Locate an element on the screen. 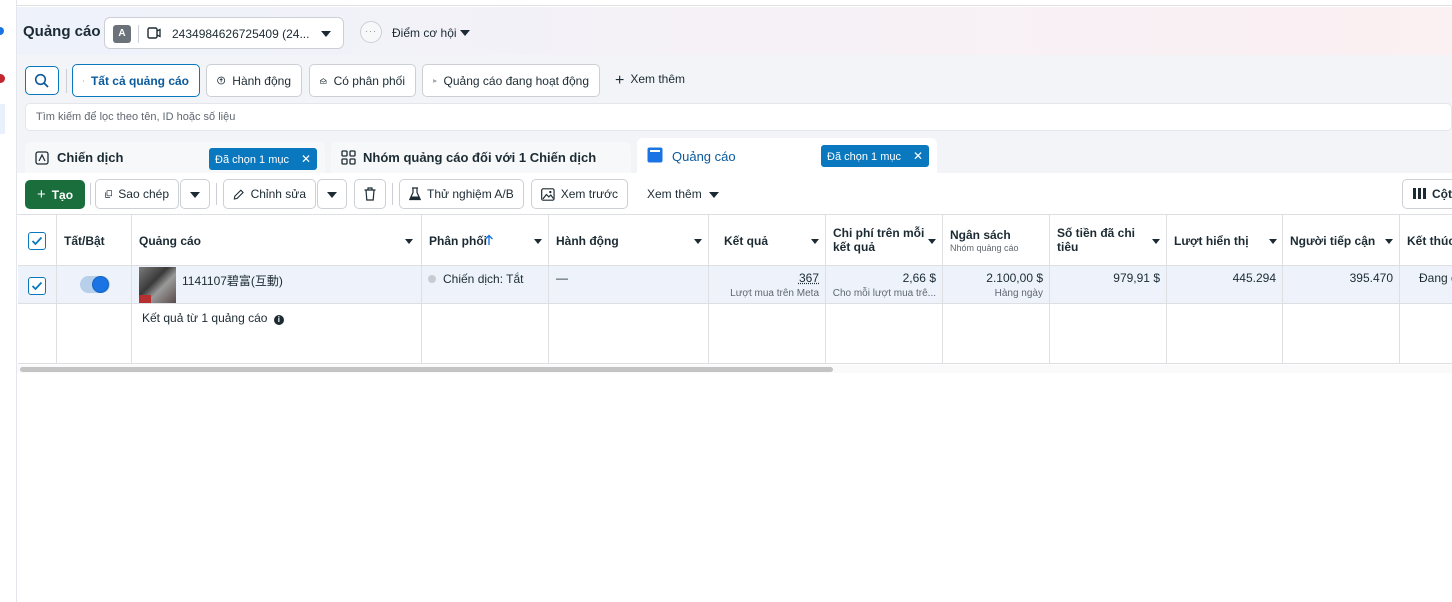  header-results: Kết quả is located at coordinates (766, 240).